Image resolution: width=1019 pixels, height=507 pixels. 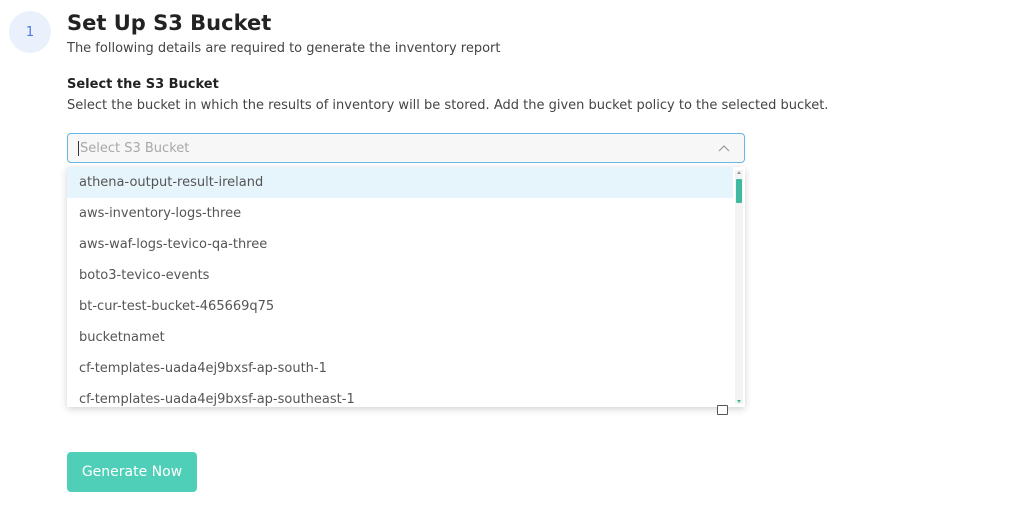 What do you see at coordinates (739, 191) in the screenshot?
I see `scrollbar-thumb` at bounding box center [739, 191].